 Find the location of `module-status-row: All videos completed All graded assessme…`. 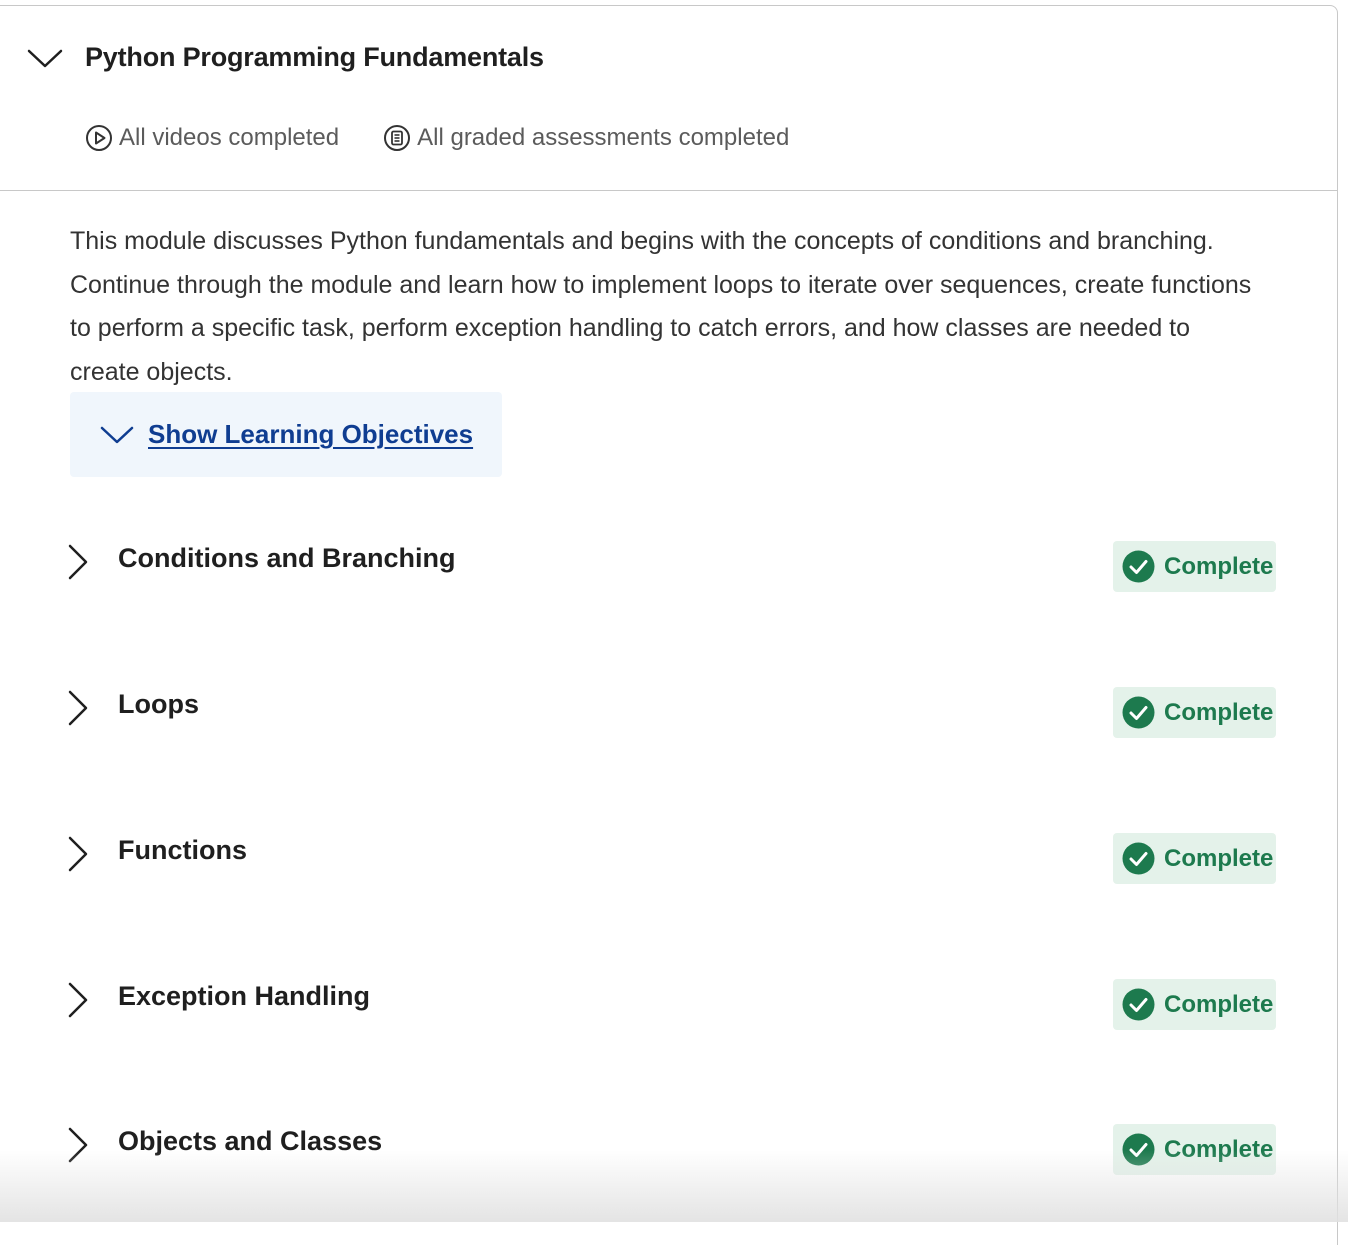

module-status-row: All videos completed All graded assessme… is located at coordinates (459, 138).